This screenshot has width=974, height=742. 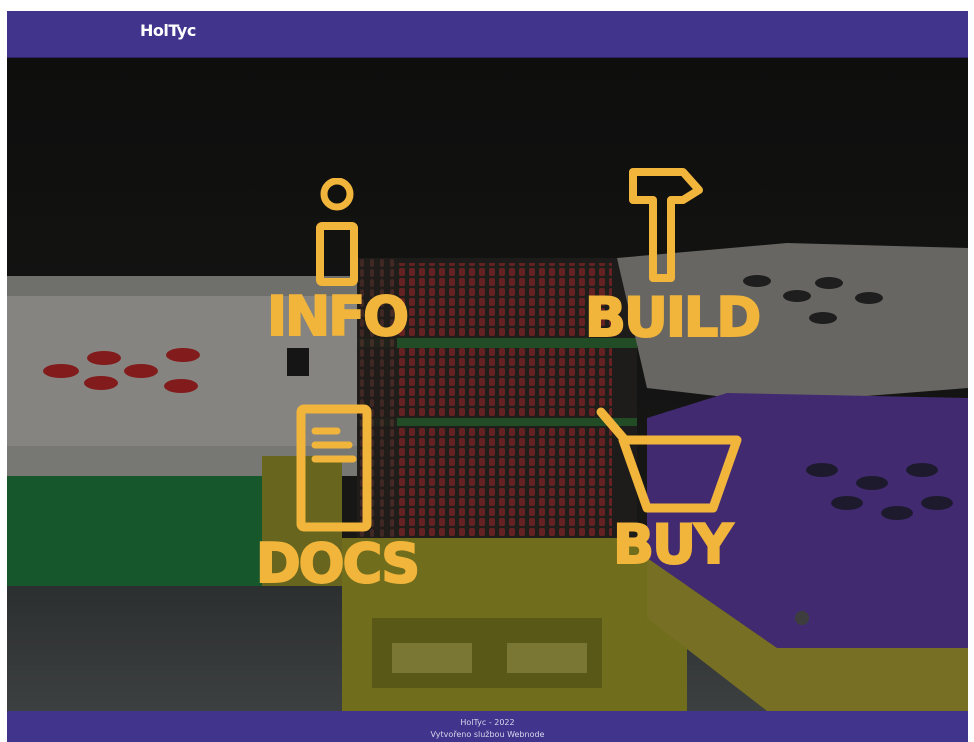 I want to click on hammer-icon, so click(x=666, y=226).